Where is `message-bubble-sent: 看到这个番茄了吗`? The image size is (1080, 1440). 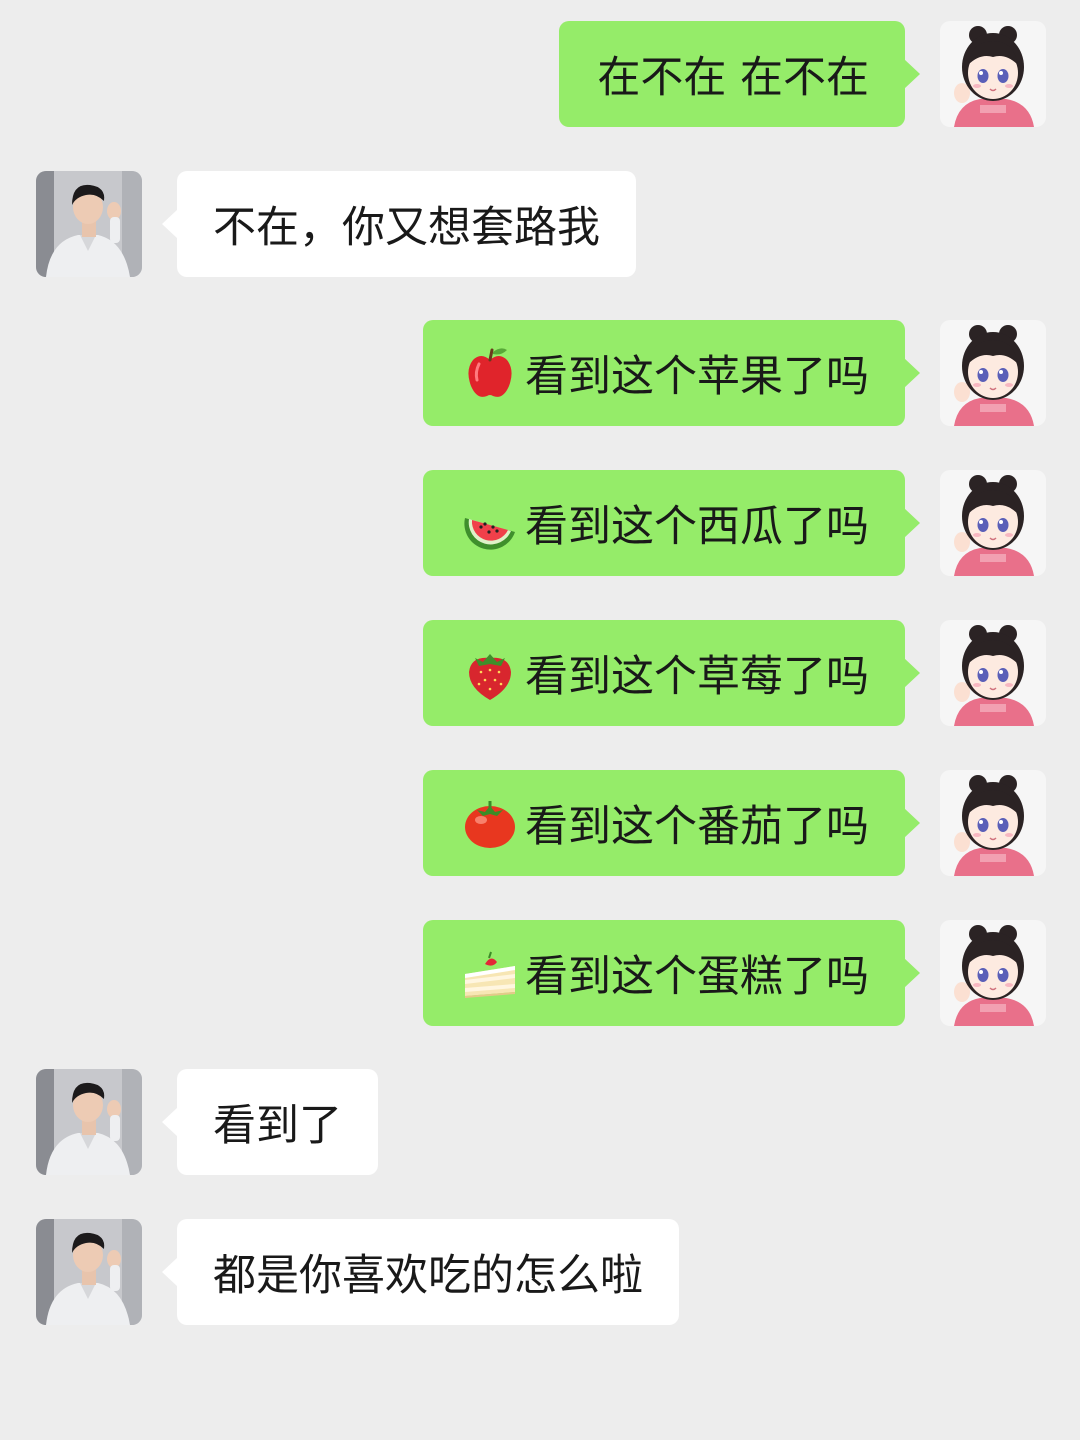
message-bubble-sent: 看到这个番茄了吗 is located at coordinates (671, 823).